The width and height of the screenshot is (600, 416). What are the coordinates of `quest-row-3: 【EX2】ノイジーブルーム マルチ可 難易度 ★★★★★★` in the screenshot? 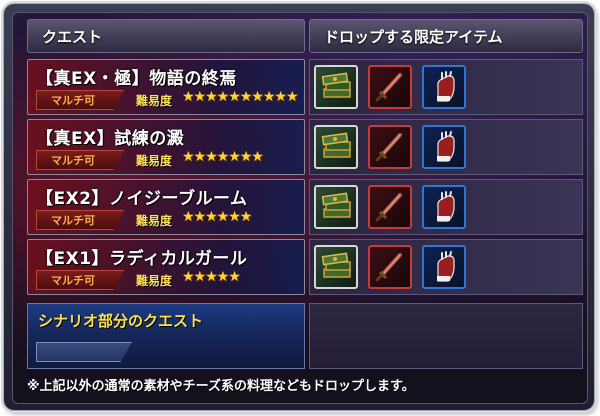 It's located at (166, 207).